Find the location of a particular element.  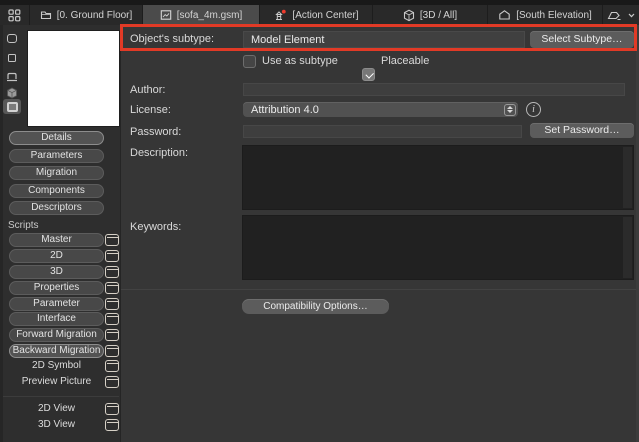

object-preview-canvas is located at coordinates (73, 78).